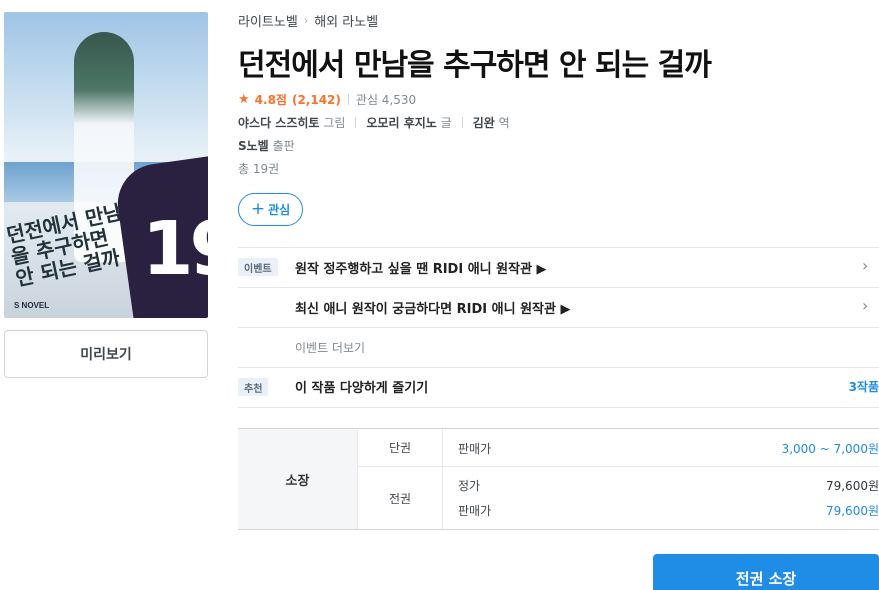 This screenshot has height=590, width=879. What do you see at coordinates (278, 123) in the screenshot?
I see `author-illustrator: 야스다 스즈히토` at bounding box center [278, 123].